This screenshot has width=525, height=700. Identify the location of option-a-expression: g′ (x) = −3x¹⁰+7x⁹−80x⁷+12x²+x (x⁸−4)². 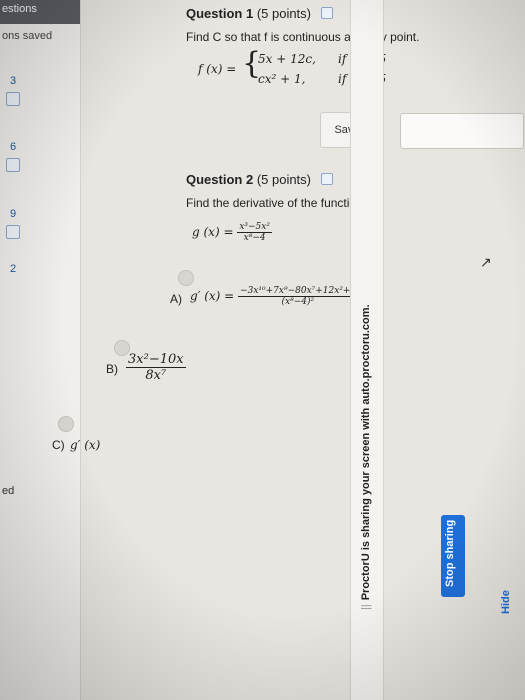
(274, 296).